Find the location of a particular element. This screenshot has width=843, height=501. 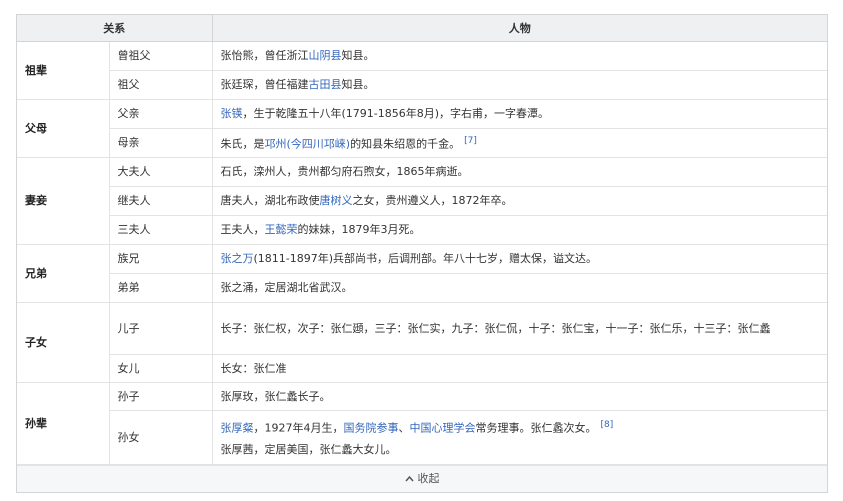

description-line: 张厚粲，1927年4月生，国务院参事、中国心理学会常务理事。张仁蠡次女。 [8] is located at coordinates (520, 427).